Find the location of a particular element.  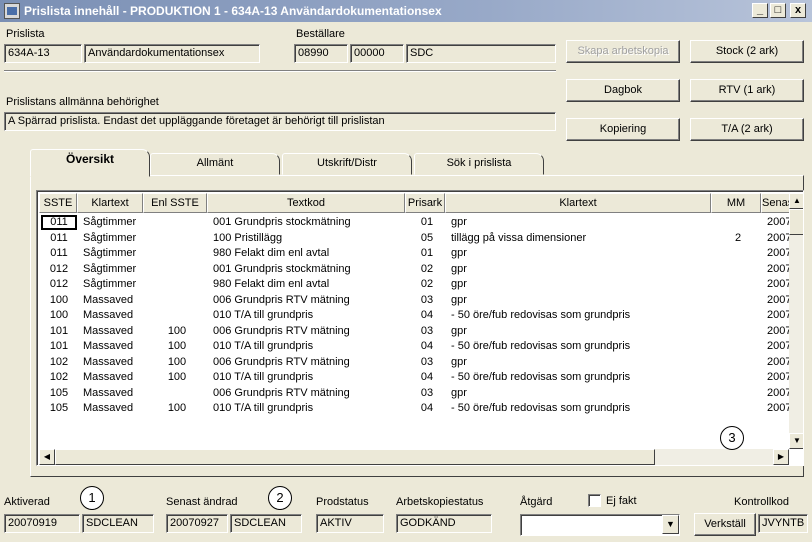

column-header-klartext: Klartext is located at coordinates (110, 203).